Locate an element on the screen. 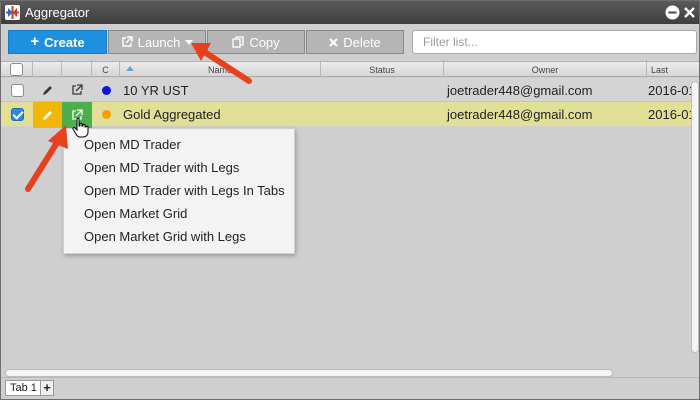 The height and width of the screenshot is (400, 700). launch-row-button is located at coordinates (77, 90).